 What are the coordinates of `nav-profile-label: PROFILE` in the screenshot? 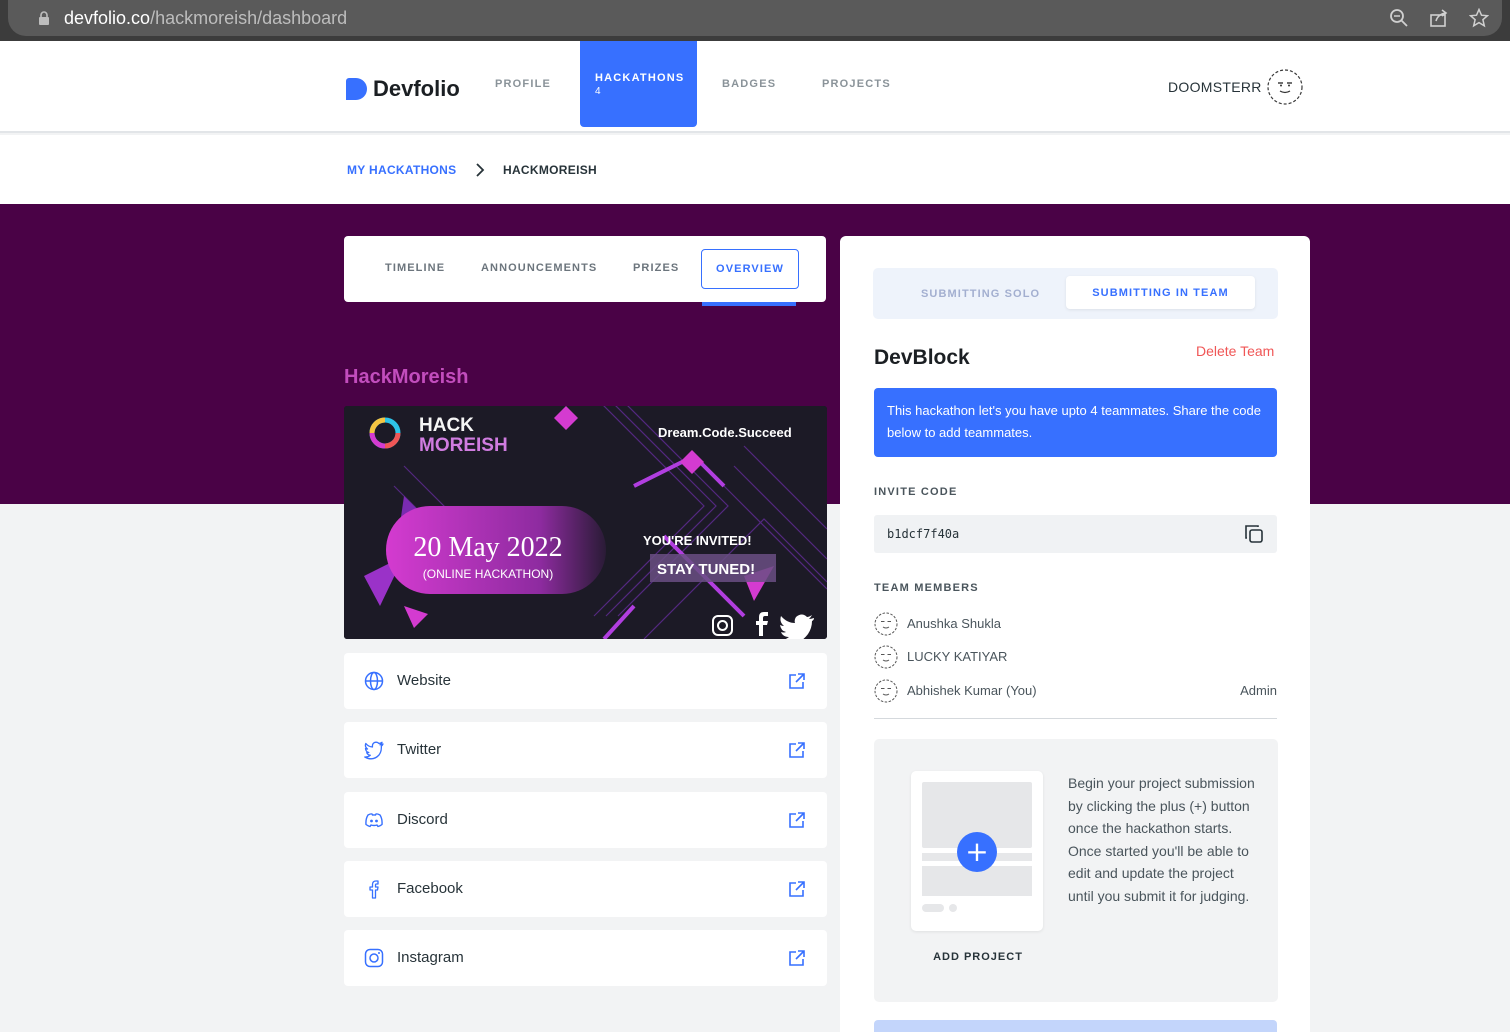 It's located at (523, 84).